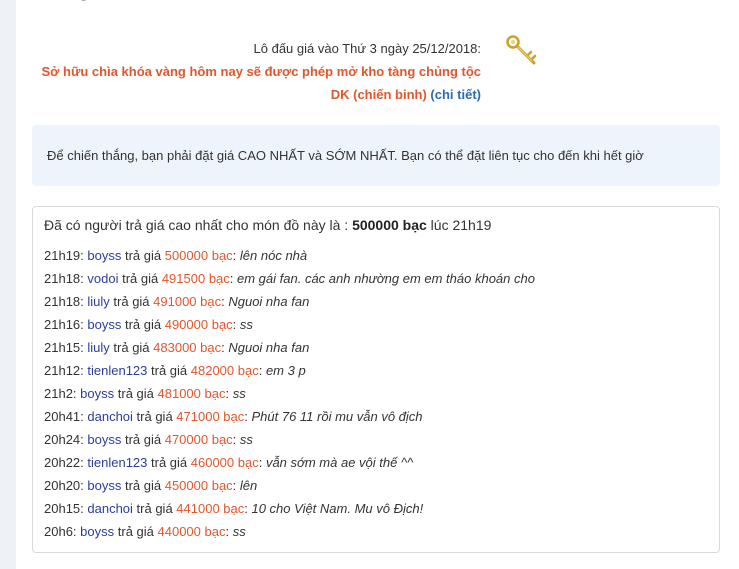 The image size is (739, 569). Describe the element at coordinates (191, 393) in the screenshot. I see `bid-amount: 481000 bạc` at that location.